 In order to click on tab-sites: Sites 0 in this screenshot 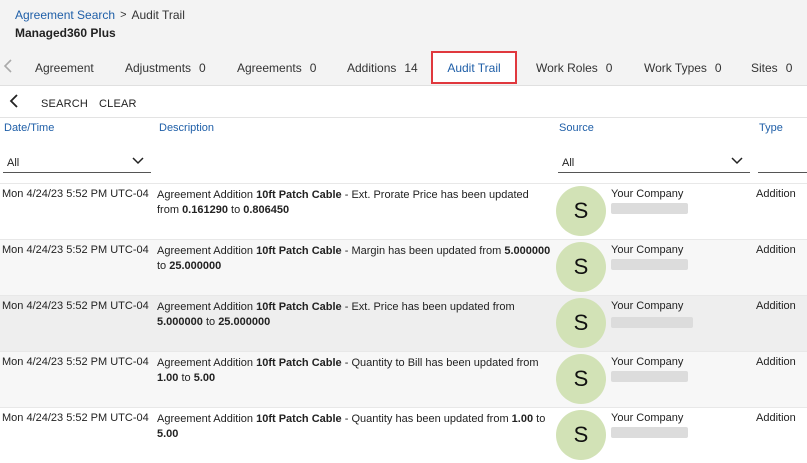, I will do `click(771, 68)`.